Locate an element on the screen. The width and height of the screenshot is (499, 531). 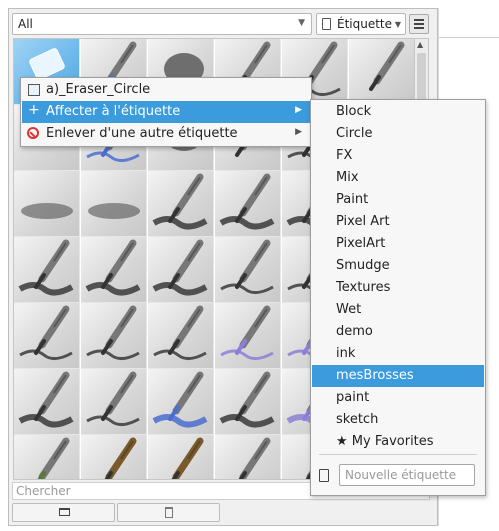
context-menu-title-label: a)_Eraser_Circle is located at coordinates (98, 89).